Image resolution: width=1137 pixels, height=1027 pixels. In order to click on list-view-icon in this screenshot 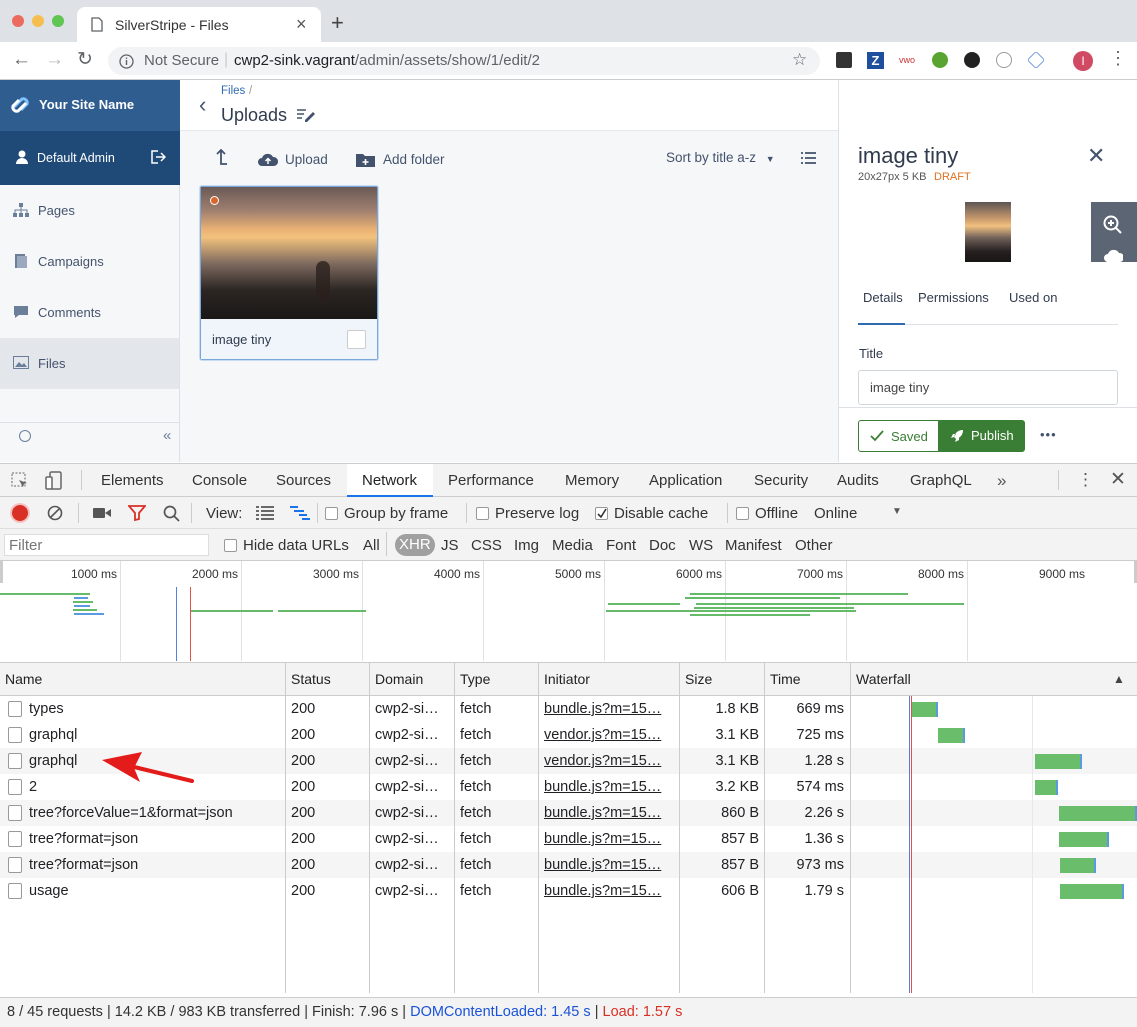, I will do `click(808, 158)`.